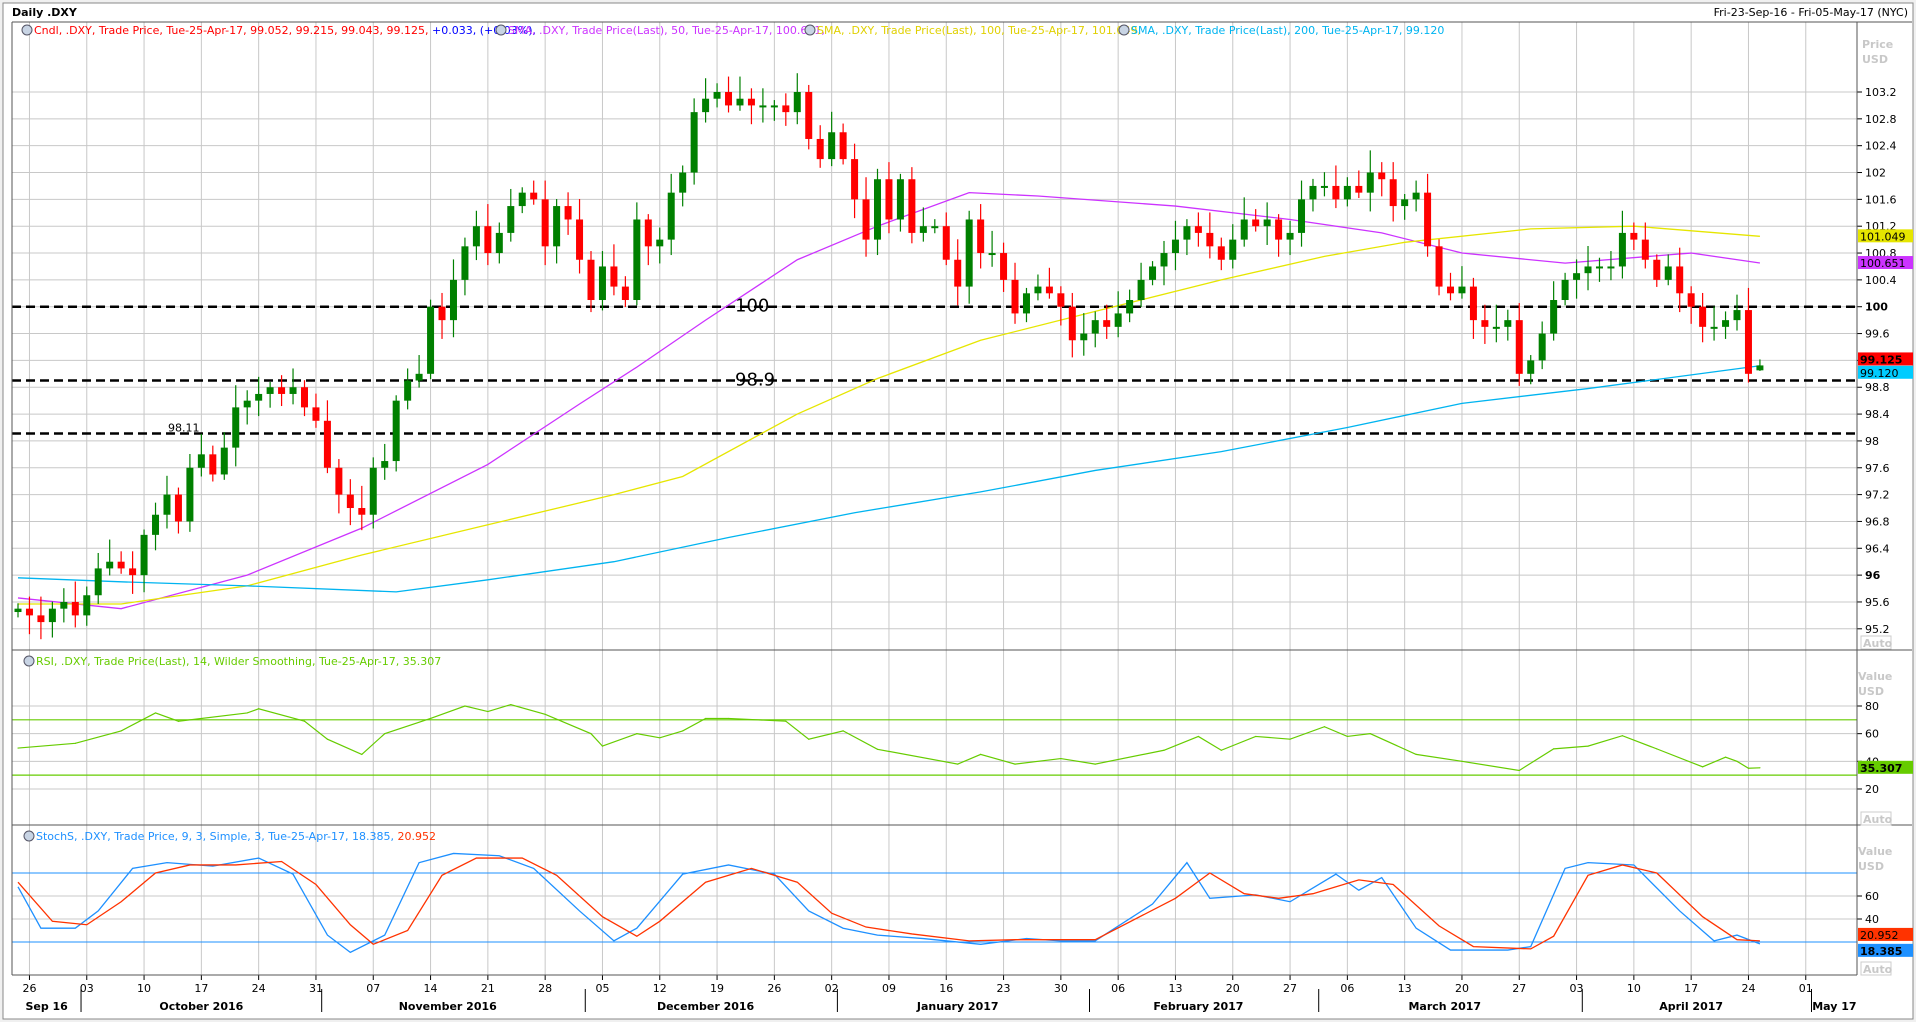 The width and height of the screenshot is (1916, 1022). What do you see at coordinates (1872, 441) in the screenshot?
I see `price-tick-label: 98` at bounding box center [1872, 441].